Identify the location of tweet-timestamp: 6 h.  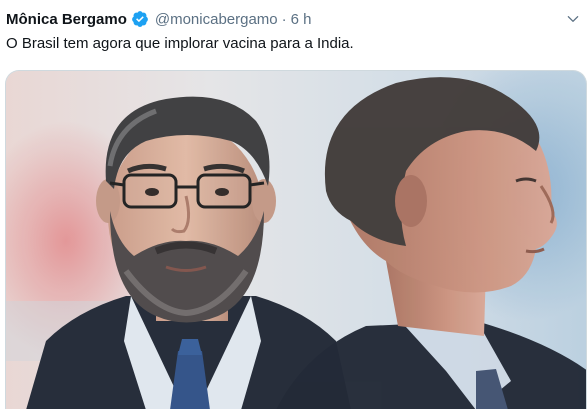
(301, 19).